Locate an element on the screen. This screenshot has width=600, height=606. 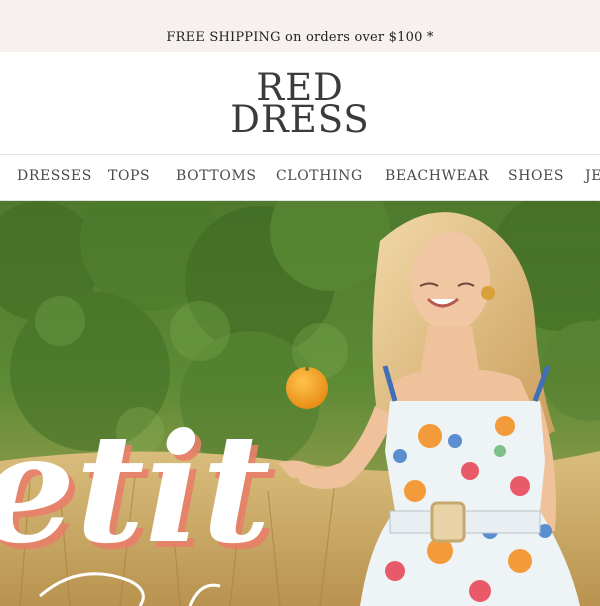
site-logo: RED DRESS is located at coordinates (300, 105).